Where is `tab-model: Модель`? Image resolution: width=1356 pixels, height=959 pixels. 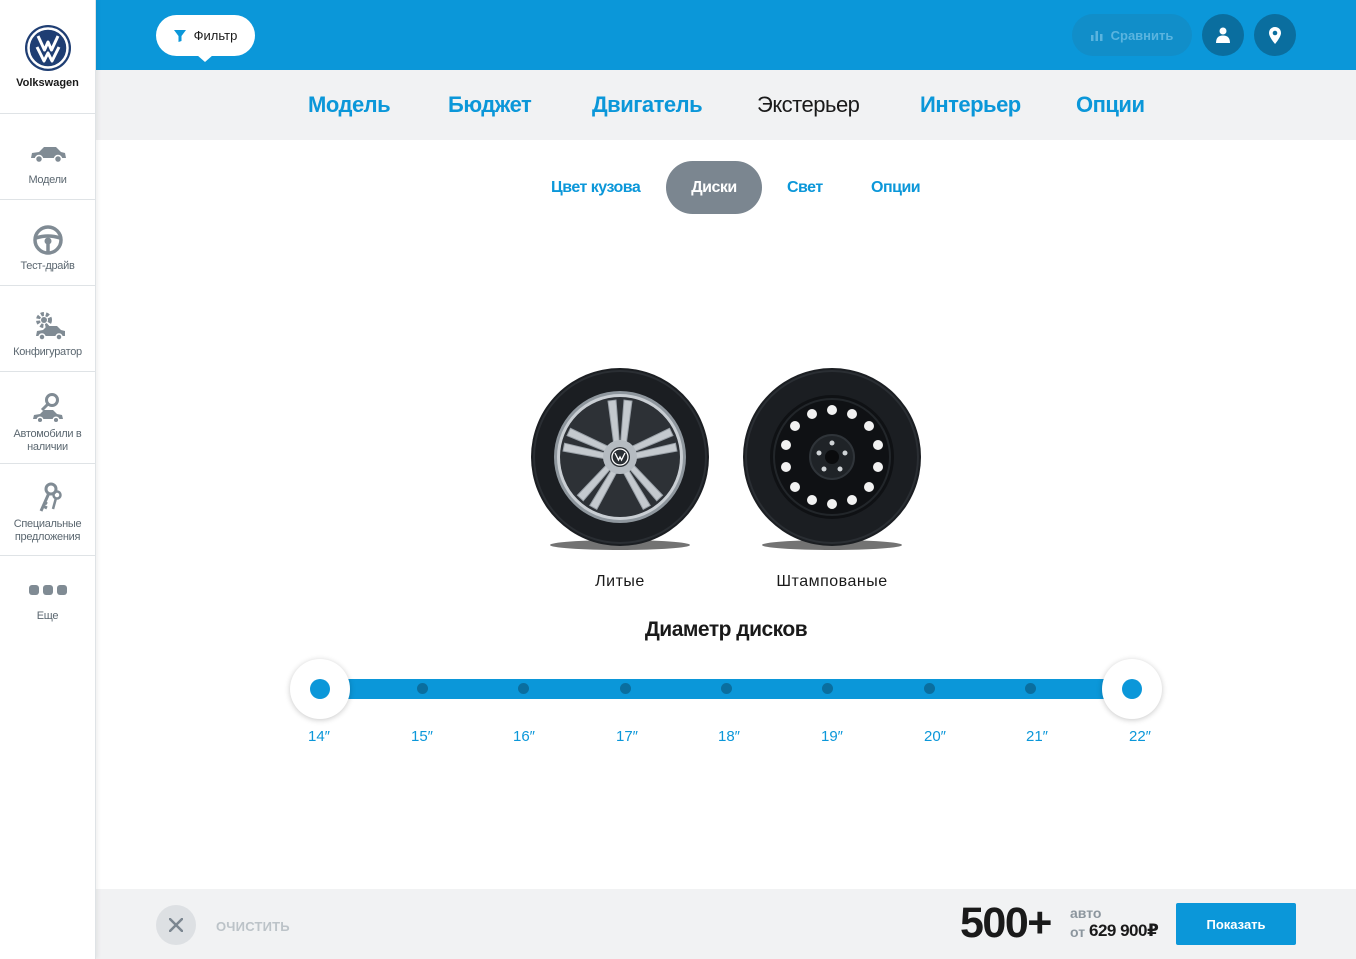
tab-model: Модель is located at coordinates (349, 105).